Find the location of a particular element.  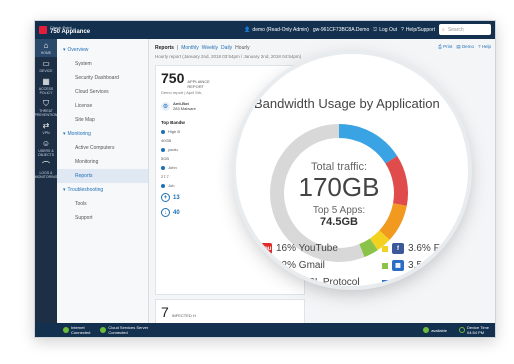

tab-daily: Daily is located at coordinates (226, 48).